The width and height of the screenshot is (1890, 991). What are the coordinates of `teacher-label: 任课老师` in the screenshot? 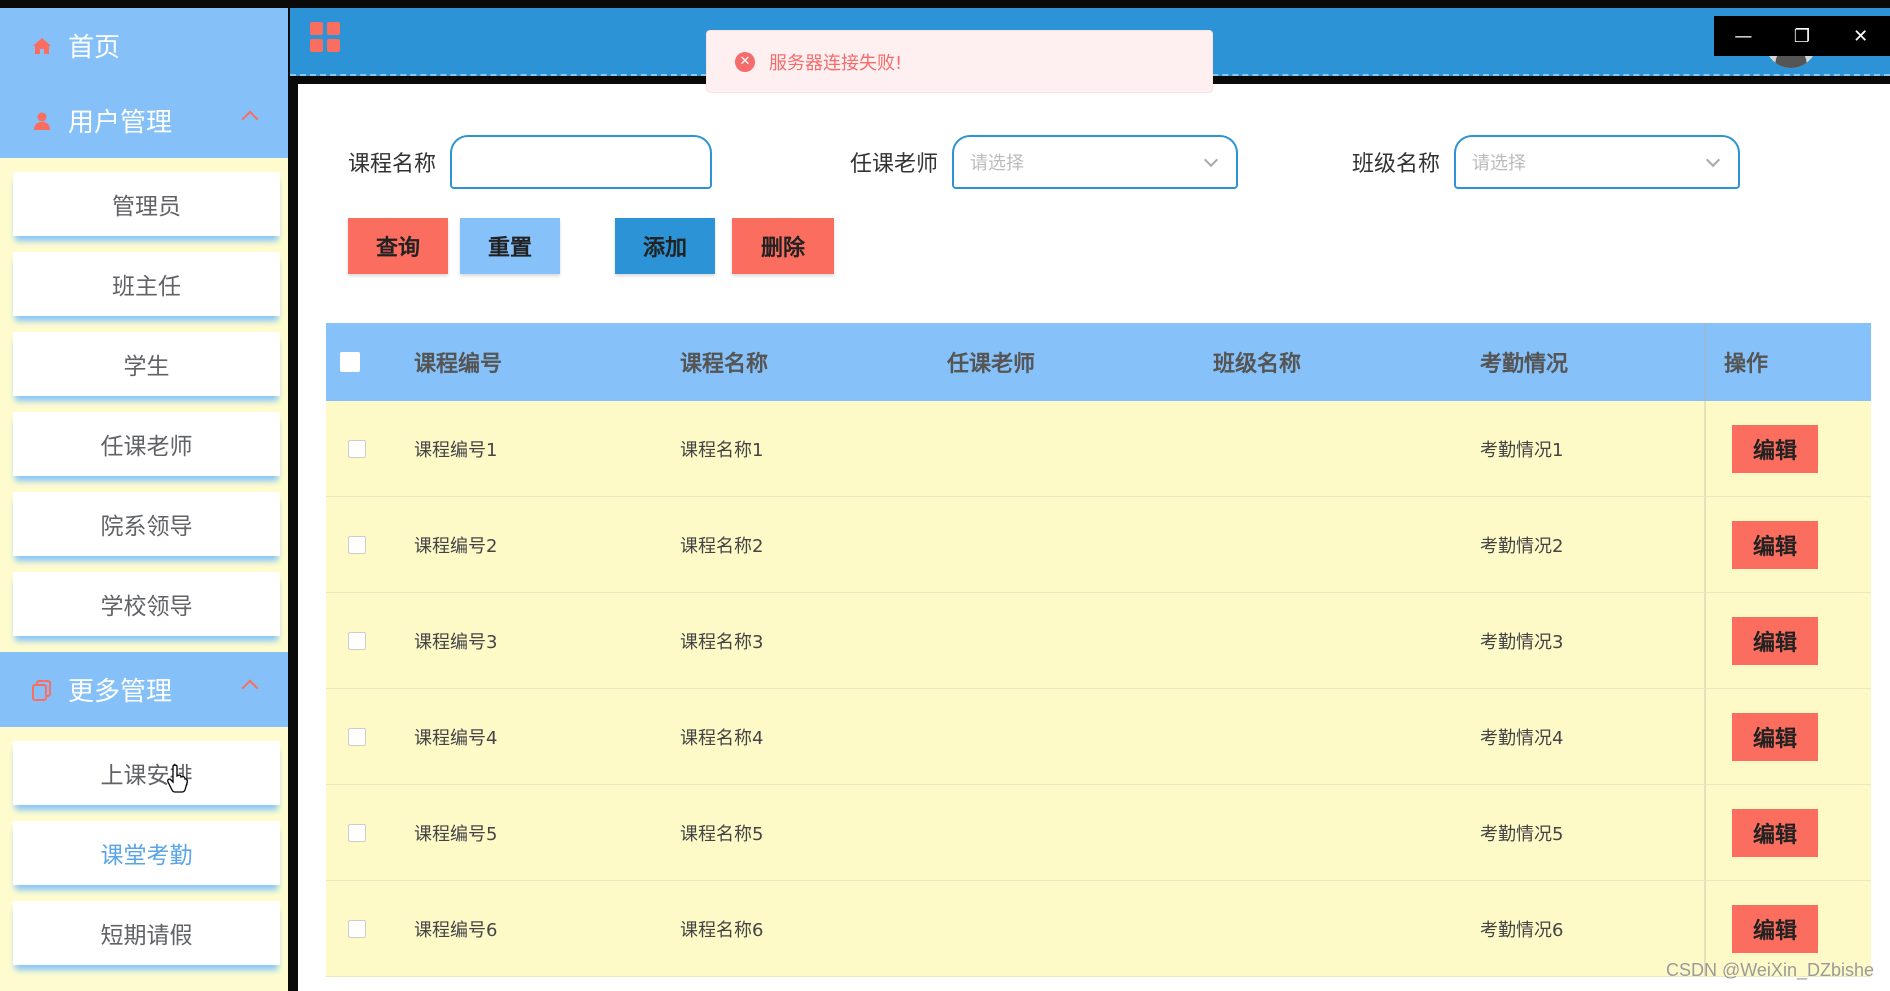 It's located at (894, 164).